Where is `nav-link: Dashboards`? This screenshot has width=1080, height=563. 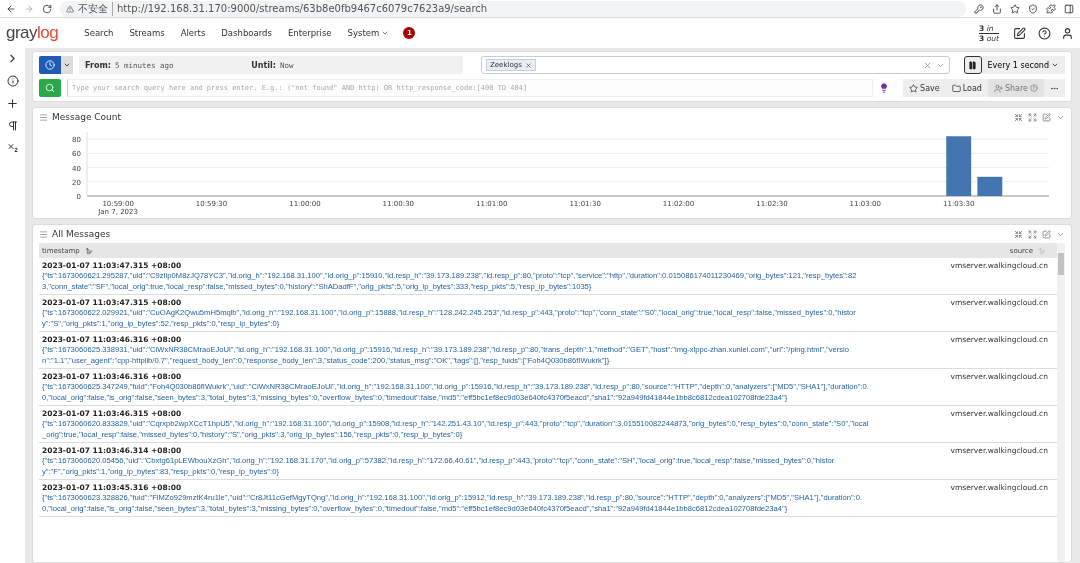 nav-link: Dashboards is located at coordinates (246, 33).